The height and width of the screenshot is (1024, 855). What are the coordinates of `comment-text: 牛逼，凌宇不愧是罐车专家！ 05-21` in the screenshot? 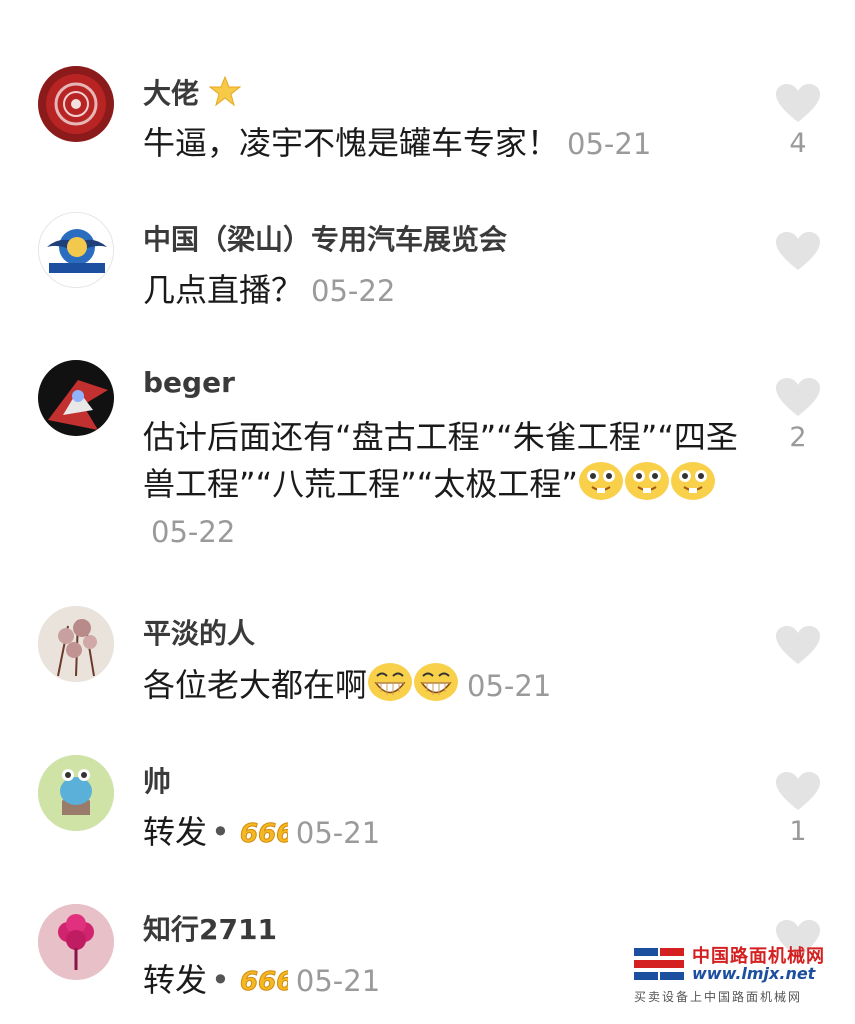 It's located at (397, 143).